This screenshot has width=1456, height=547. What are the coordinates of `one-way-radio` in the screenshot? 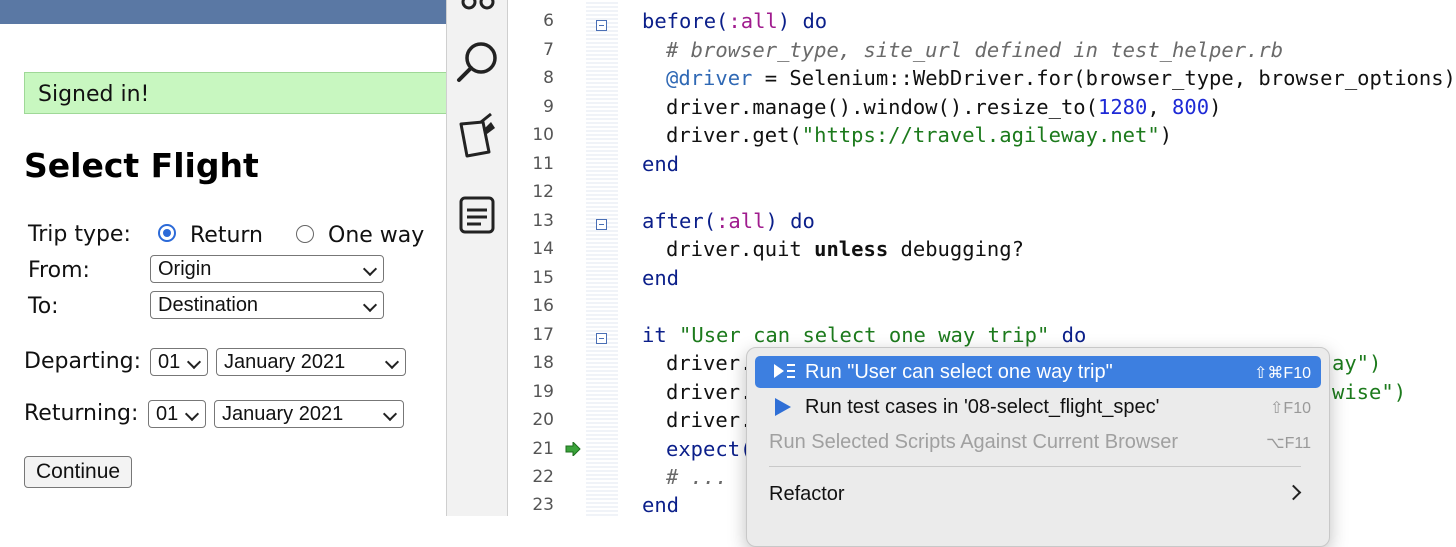 It's located at (305, 234).